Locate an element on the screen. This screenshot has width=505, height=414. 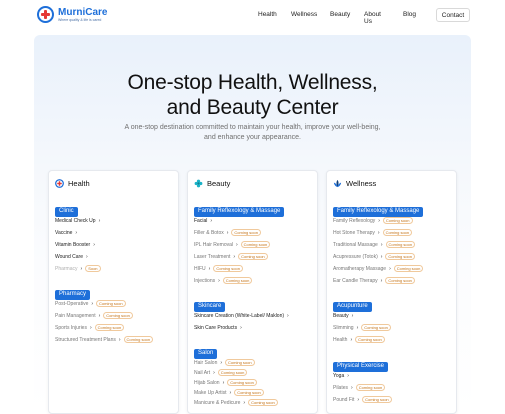
list-item: Sports Injuries › Coming soon is located at coordinates (90, 327).